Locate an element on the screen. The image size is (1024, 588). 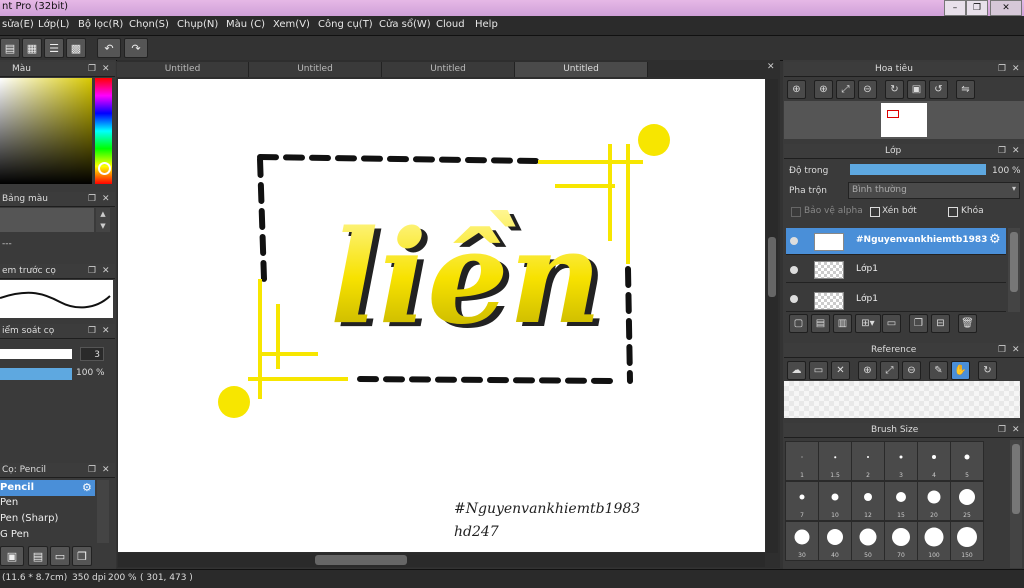
navigator-thumbnail is located at coordinates (904, 120).